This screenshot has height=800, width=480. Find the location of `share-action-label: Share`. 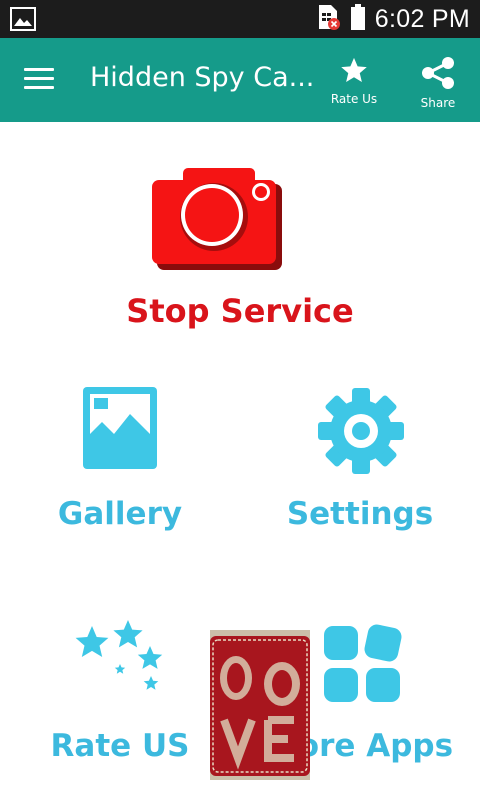

share-action-label: Share is located at coordinates (438, 103).